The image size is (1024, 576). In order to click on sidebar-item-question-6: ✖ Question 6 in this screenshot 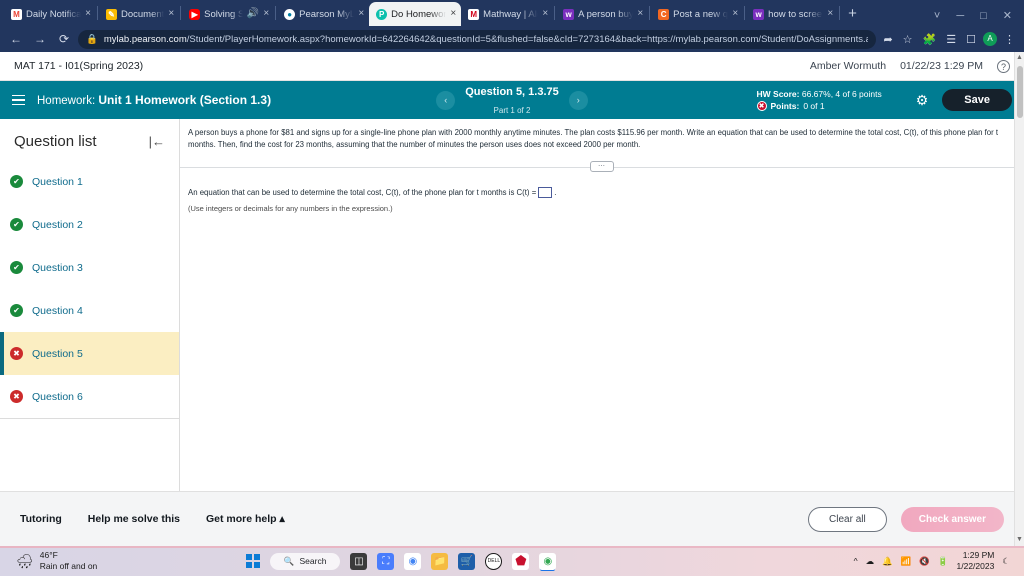, I will do `click(89, 396)`.